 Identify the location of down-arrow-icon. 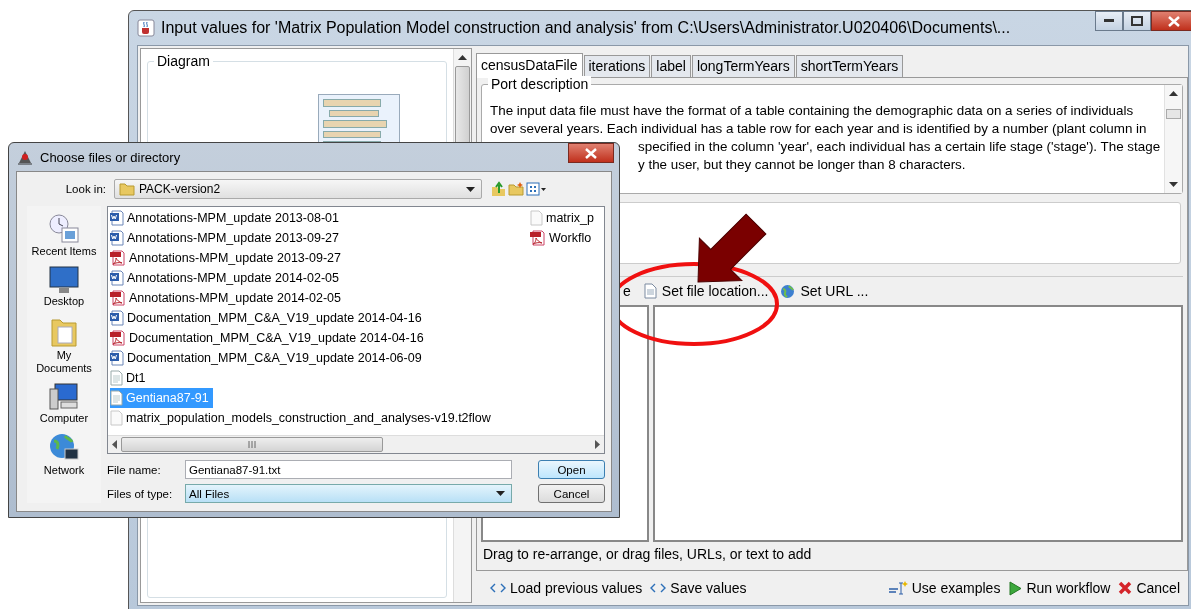
(1174, 184).